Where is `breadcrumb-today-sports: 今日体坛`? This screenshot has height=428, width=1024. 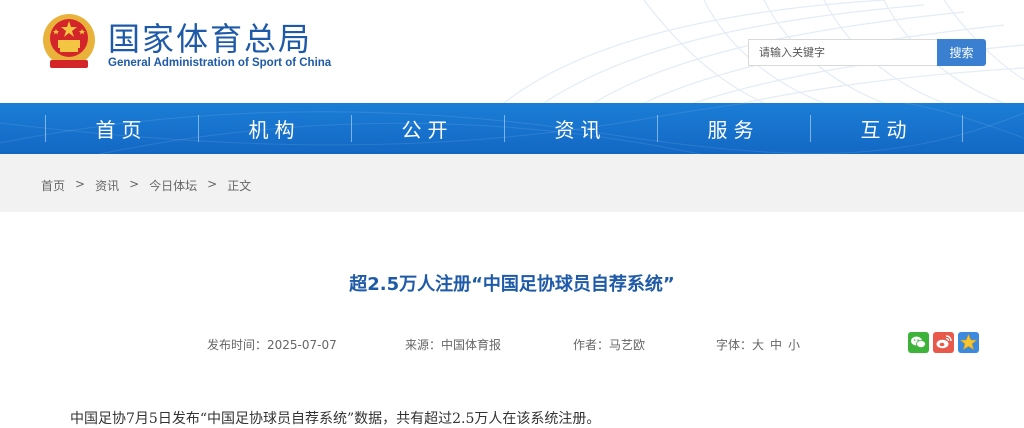 breadcrumb-today-sports: 今日体坛 is located at coordinates (173, 185).